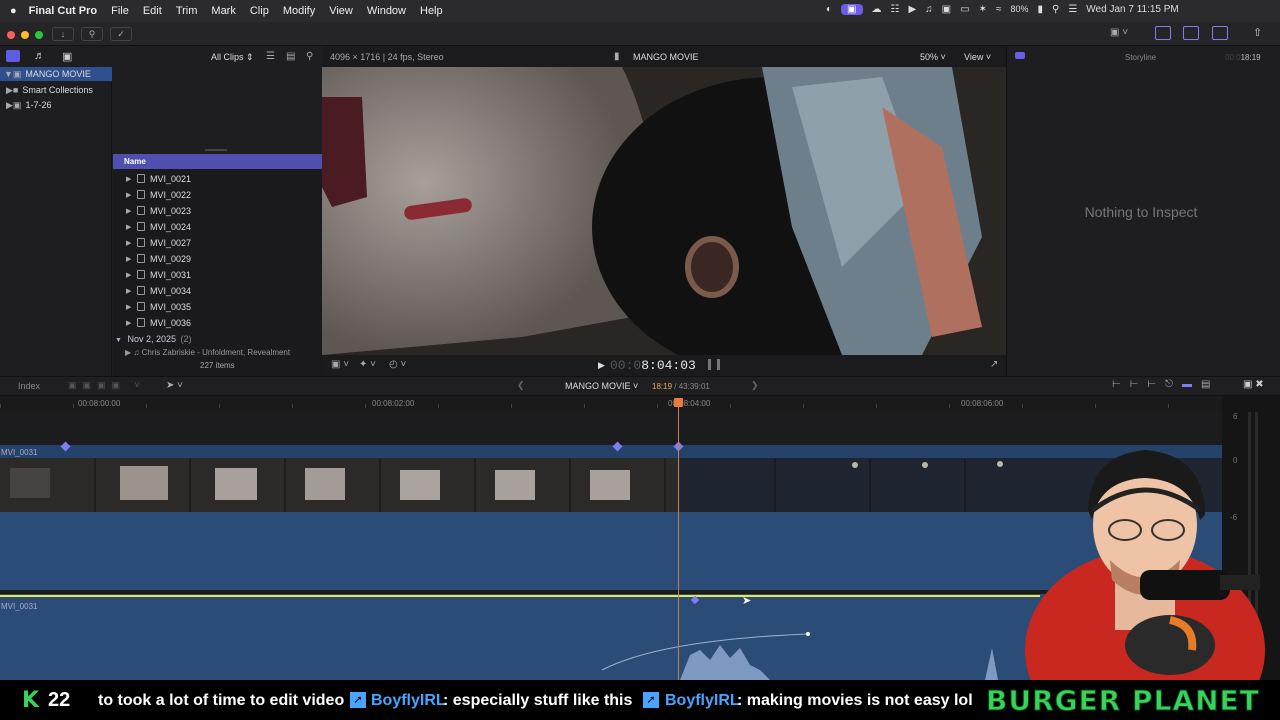 The height and width of the screenshot is (720, 1280). What do you see at coordinates (929, 57) in the screenshot?
I see `zoom-value: 50%` at bounding box center [929, 57].